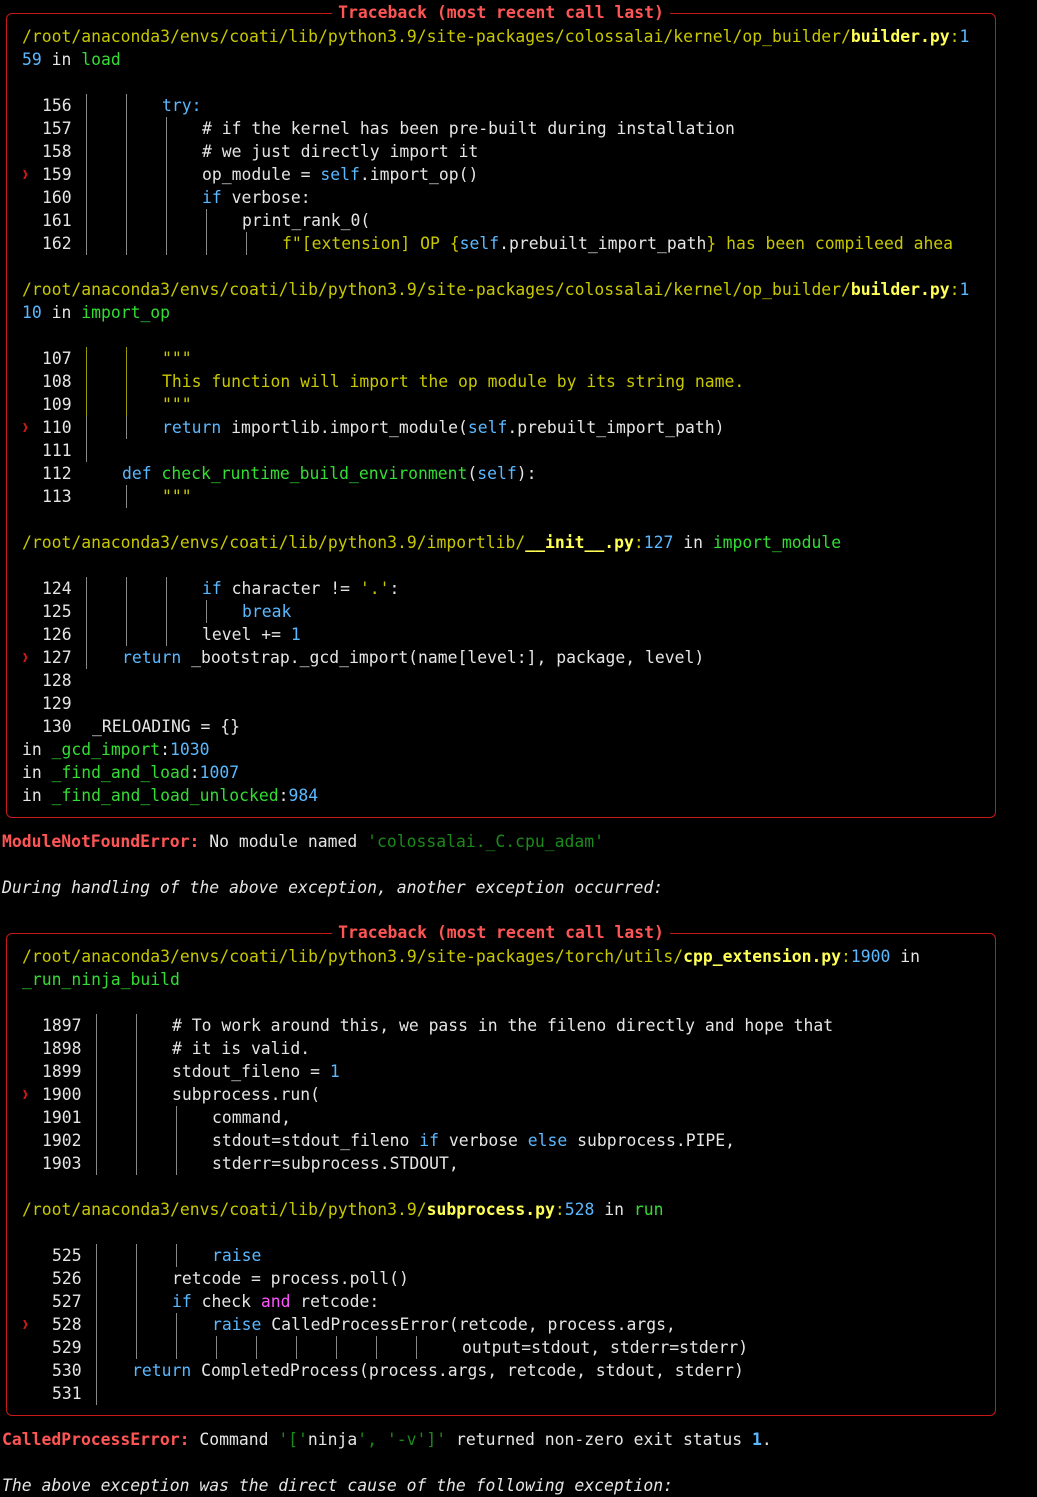  I want to click on frame-location-cont: 10 in import_op, so click(96, 312).